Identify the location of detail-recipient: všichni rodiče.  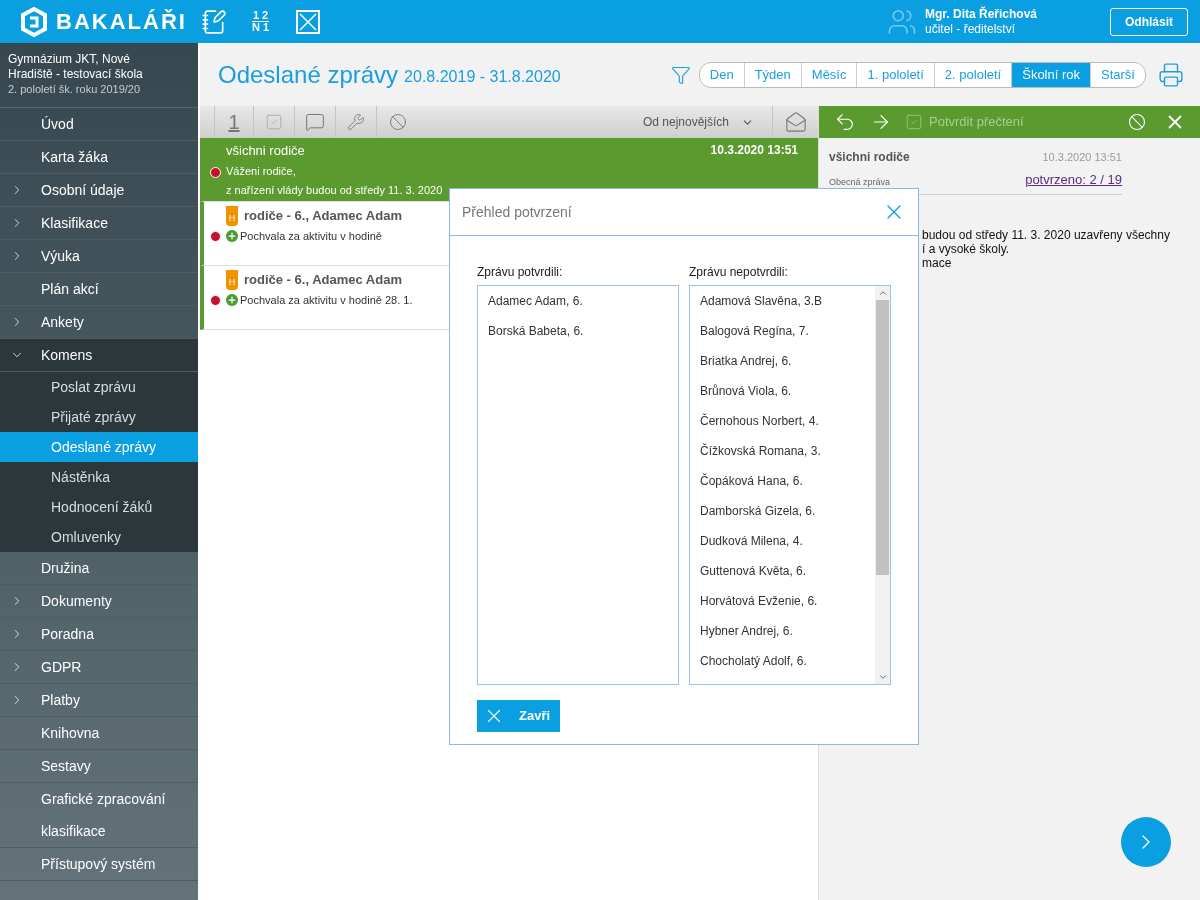
(869, 157).